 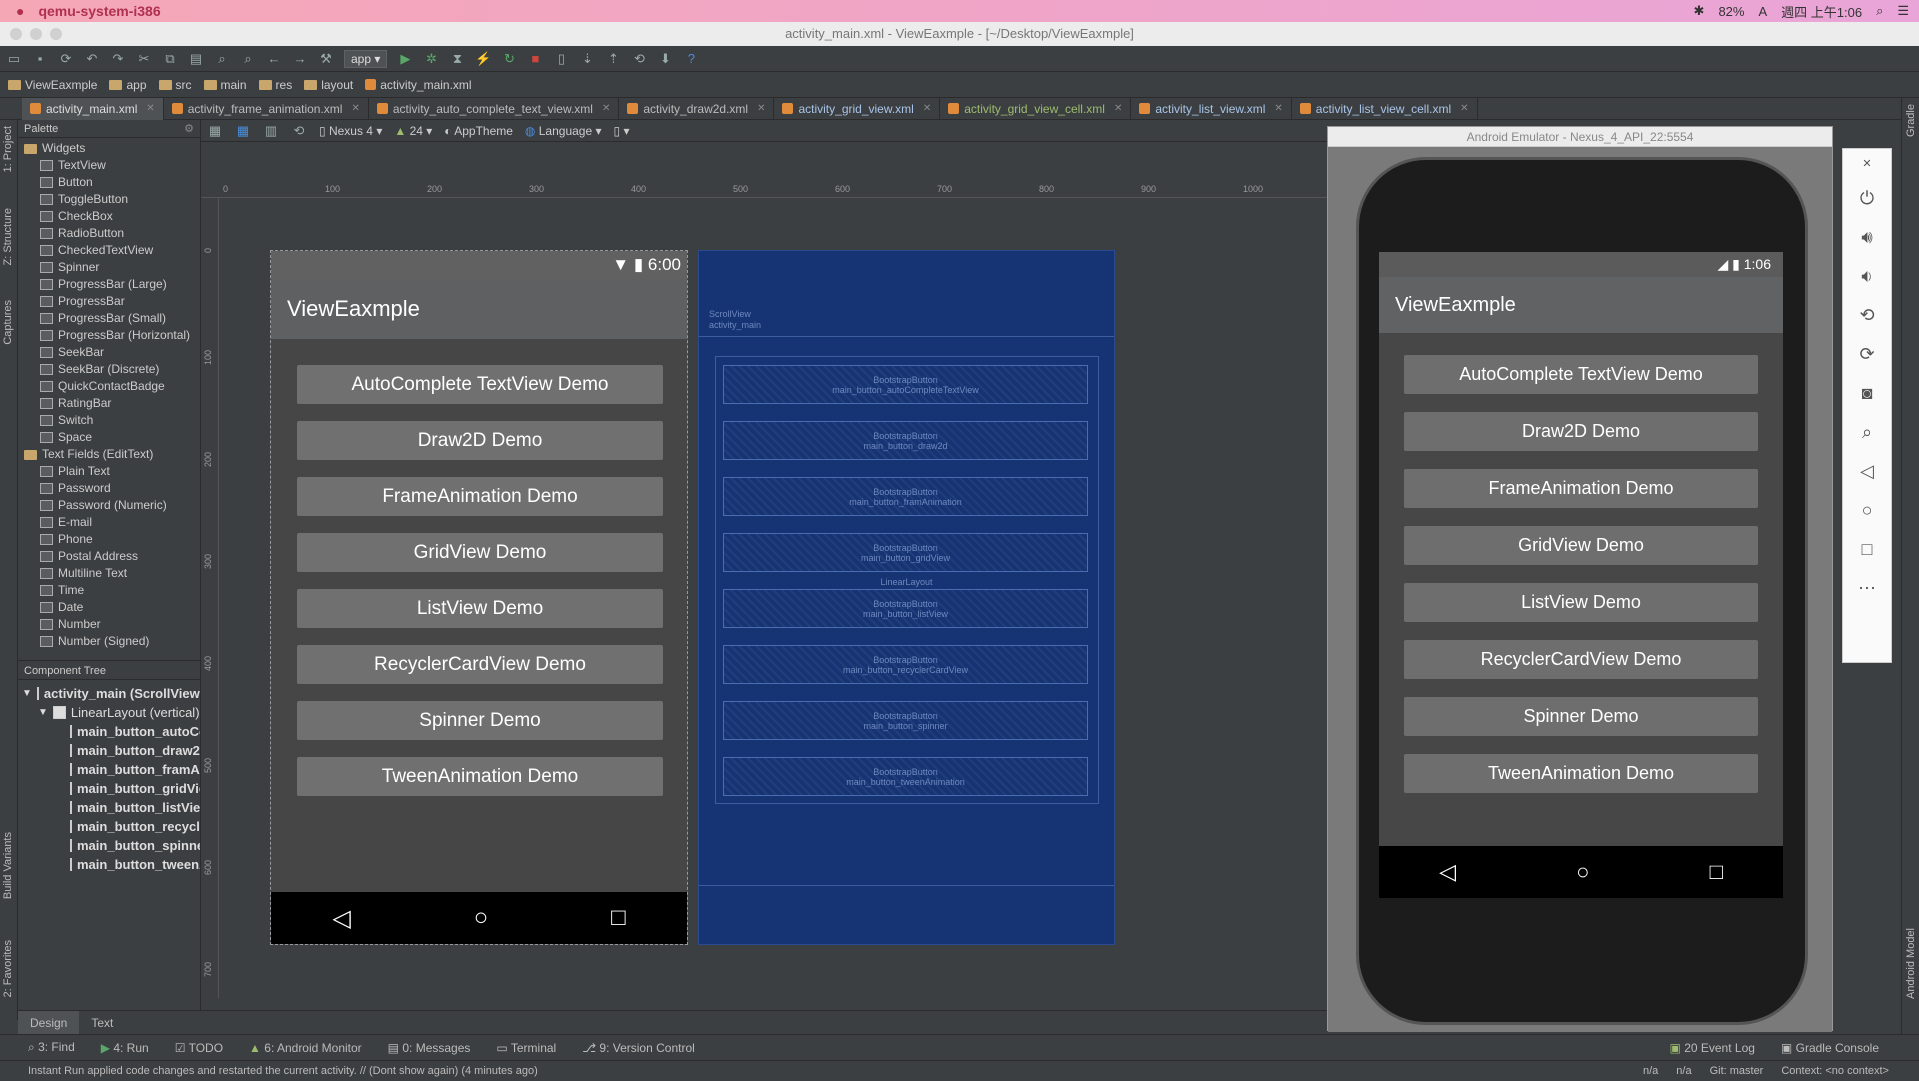 I want to click on minimize-window-button, so click(x=36, y=34).